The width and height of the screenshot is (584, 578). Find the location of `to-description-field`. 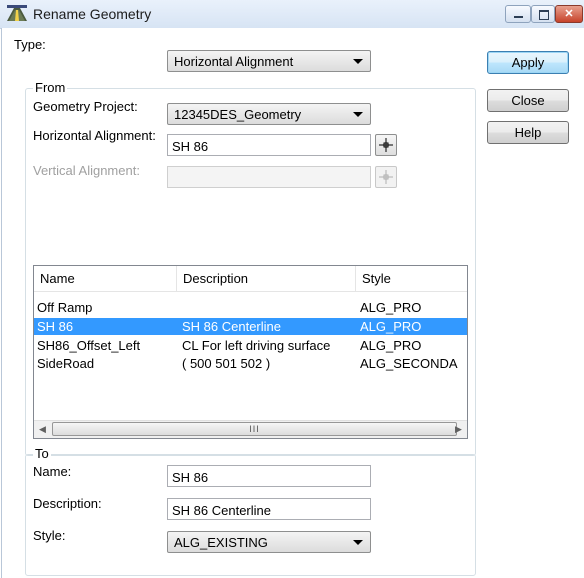

to-description-field is located at coordinates (269, 509).